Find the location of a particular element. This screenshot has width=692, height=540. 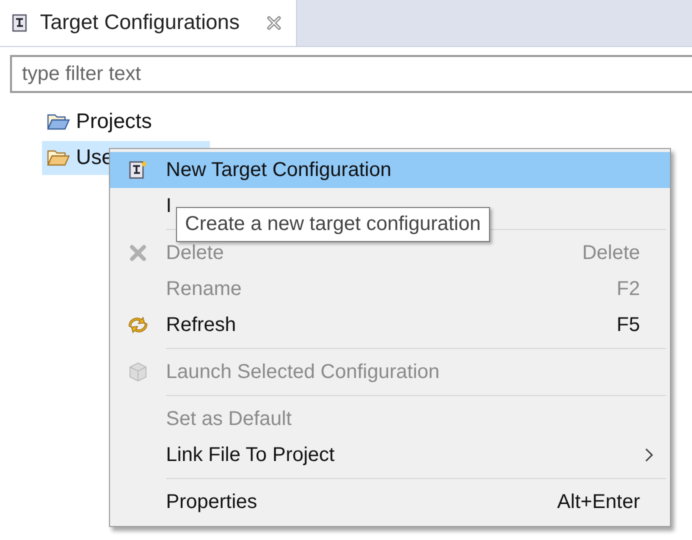

cube-icon is located at coordinates (138, 372).